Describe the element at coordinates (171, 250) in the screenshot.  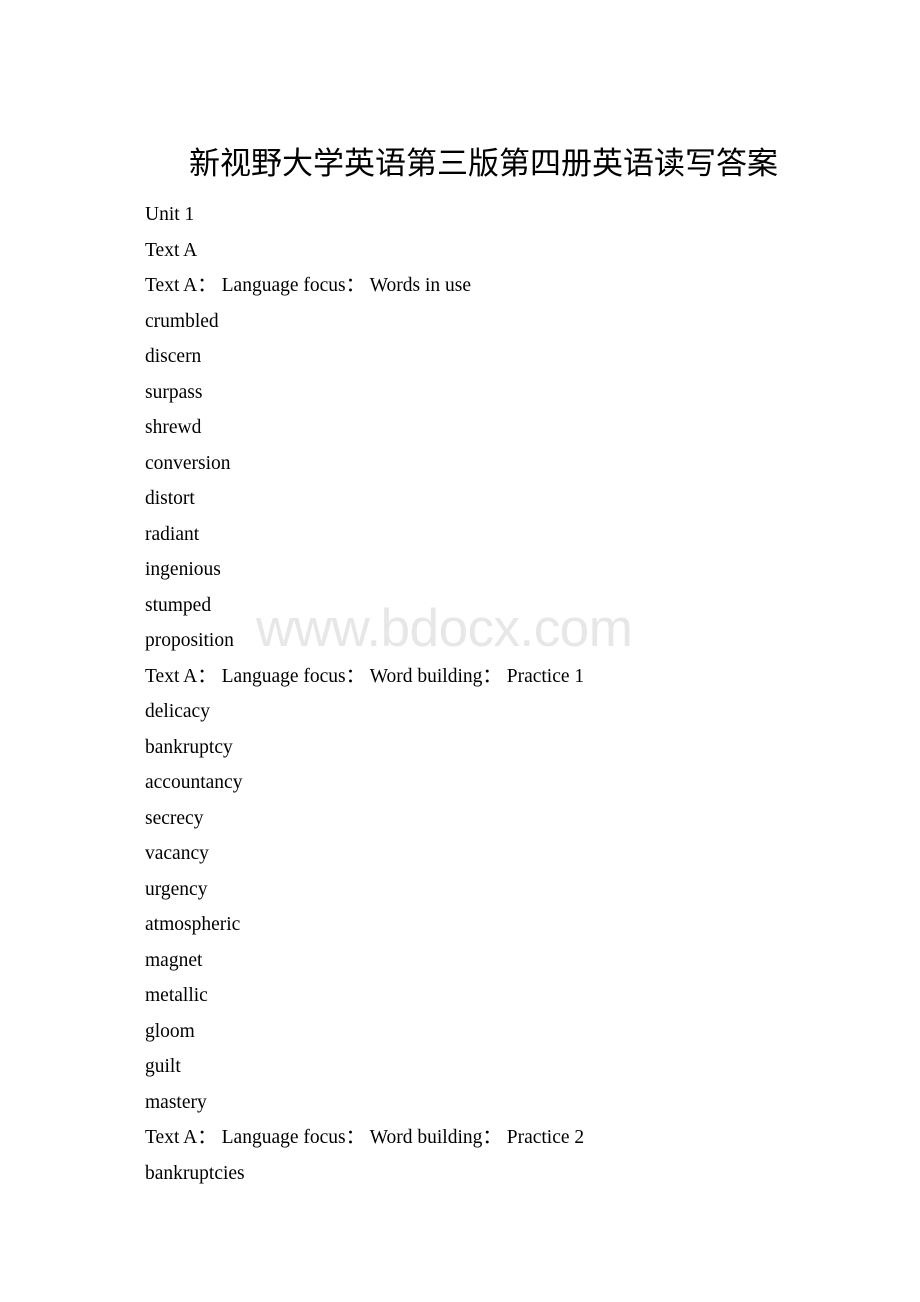
I see `section-heading: Text A` at that location.